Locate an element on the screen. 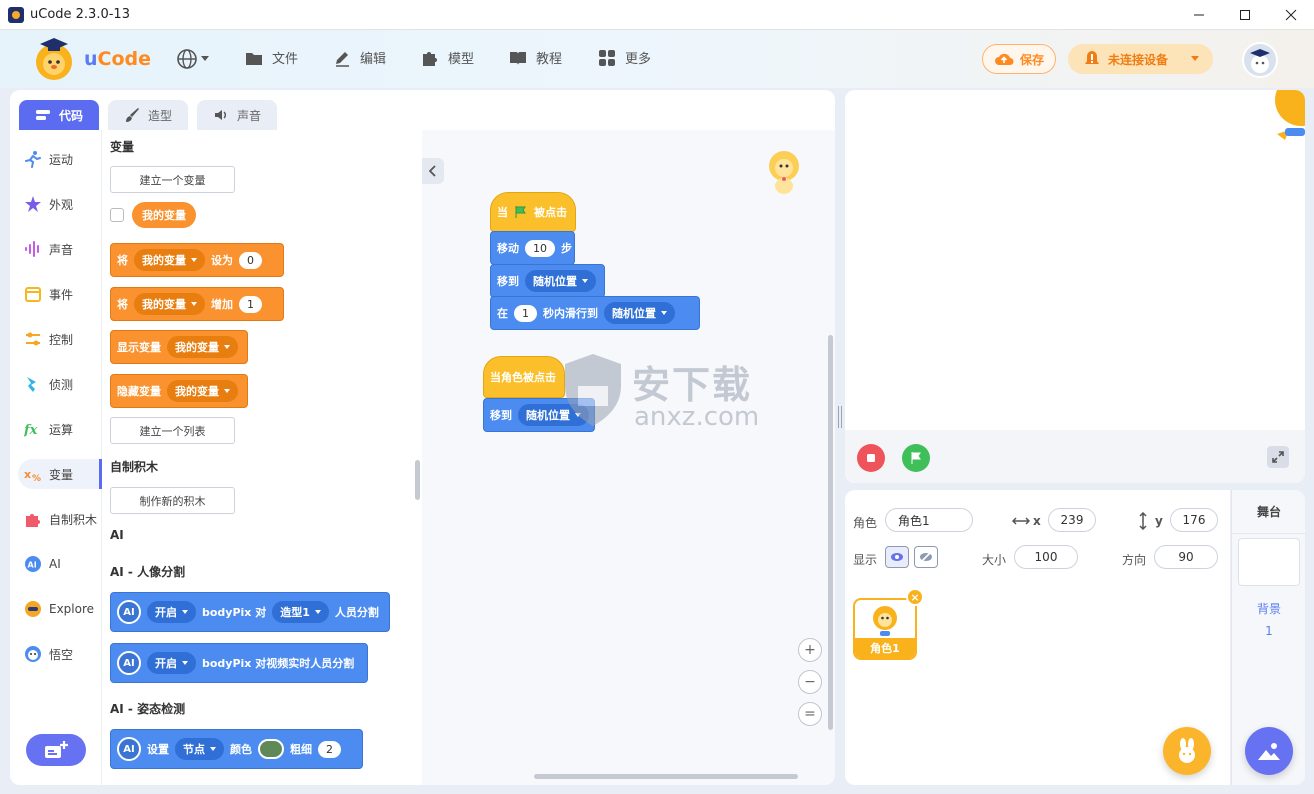 The height and width of the screenshot is (794, 1314). category-sound: 声音 is located at coordinates (60, 249).